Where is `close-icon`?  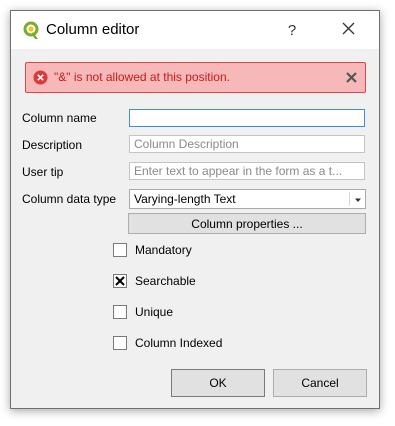
close-icon is located at coordinates (348, 30).